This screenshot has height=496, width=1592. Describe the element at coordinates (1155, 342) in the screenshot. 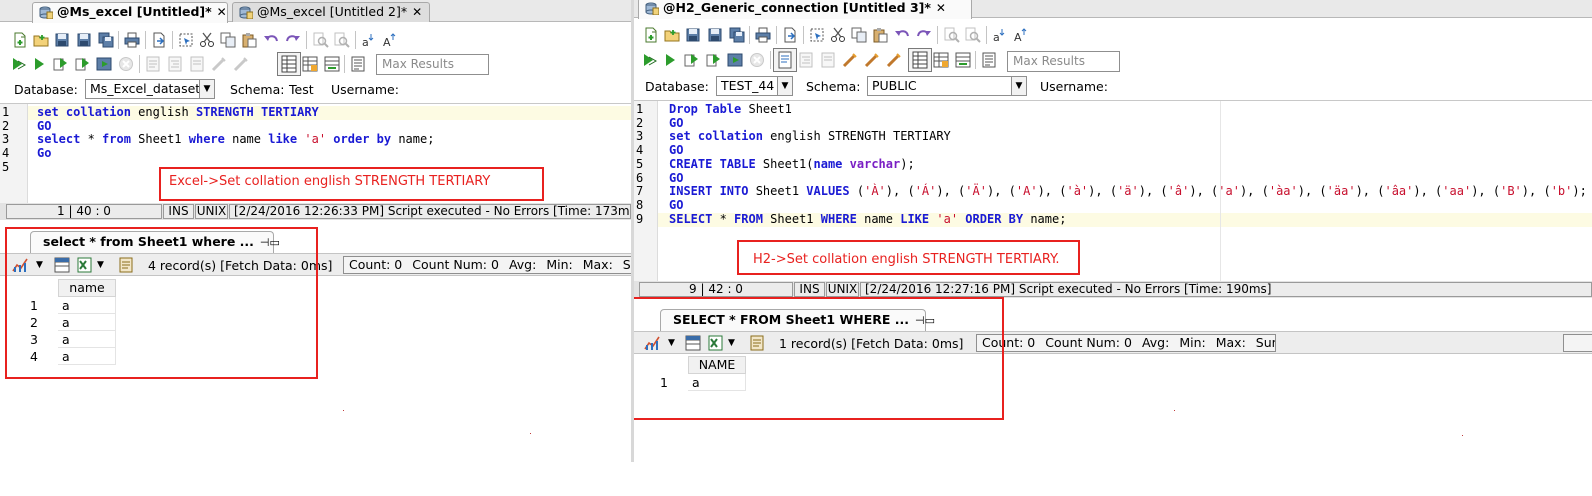

I see `agg-avg: Avg:` at that location.